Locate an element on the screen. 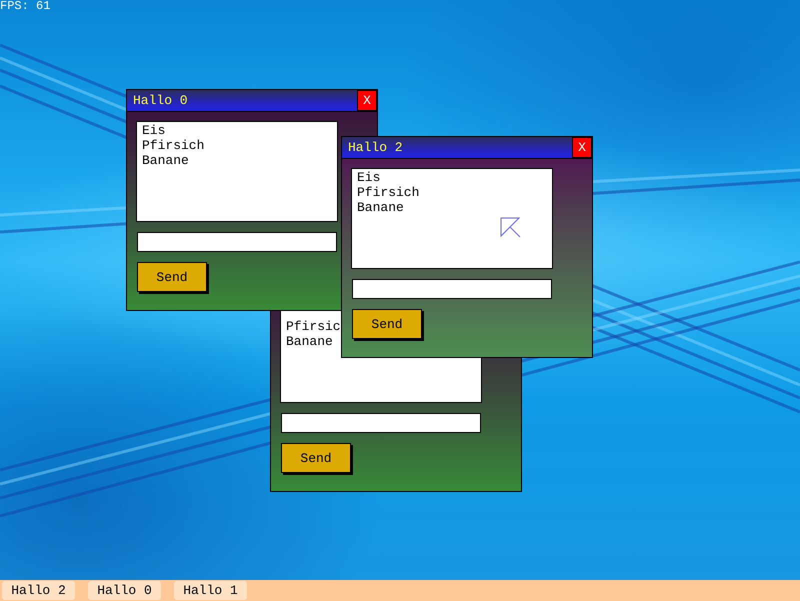 The width and height of the screenshot is (800, 601). window-title: Hallo 2 is located at coordinates (375, 147).